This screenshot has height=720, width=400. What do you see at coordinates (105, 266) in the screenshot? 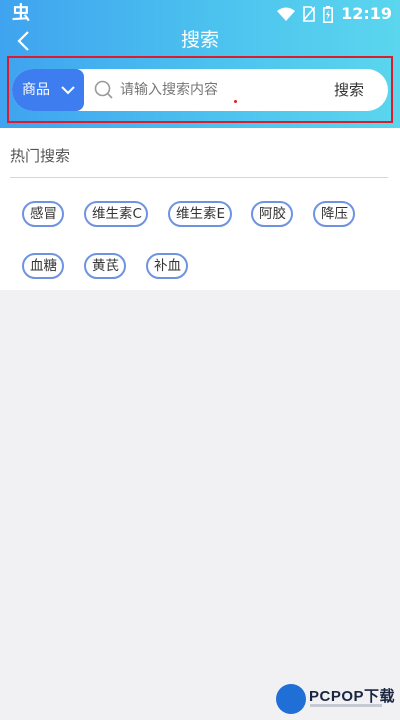
I see `hot-tag: 黄芪` at bounding box center [105, 266].